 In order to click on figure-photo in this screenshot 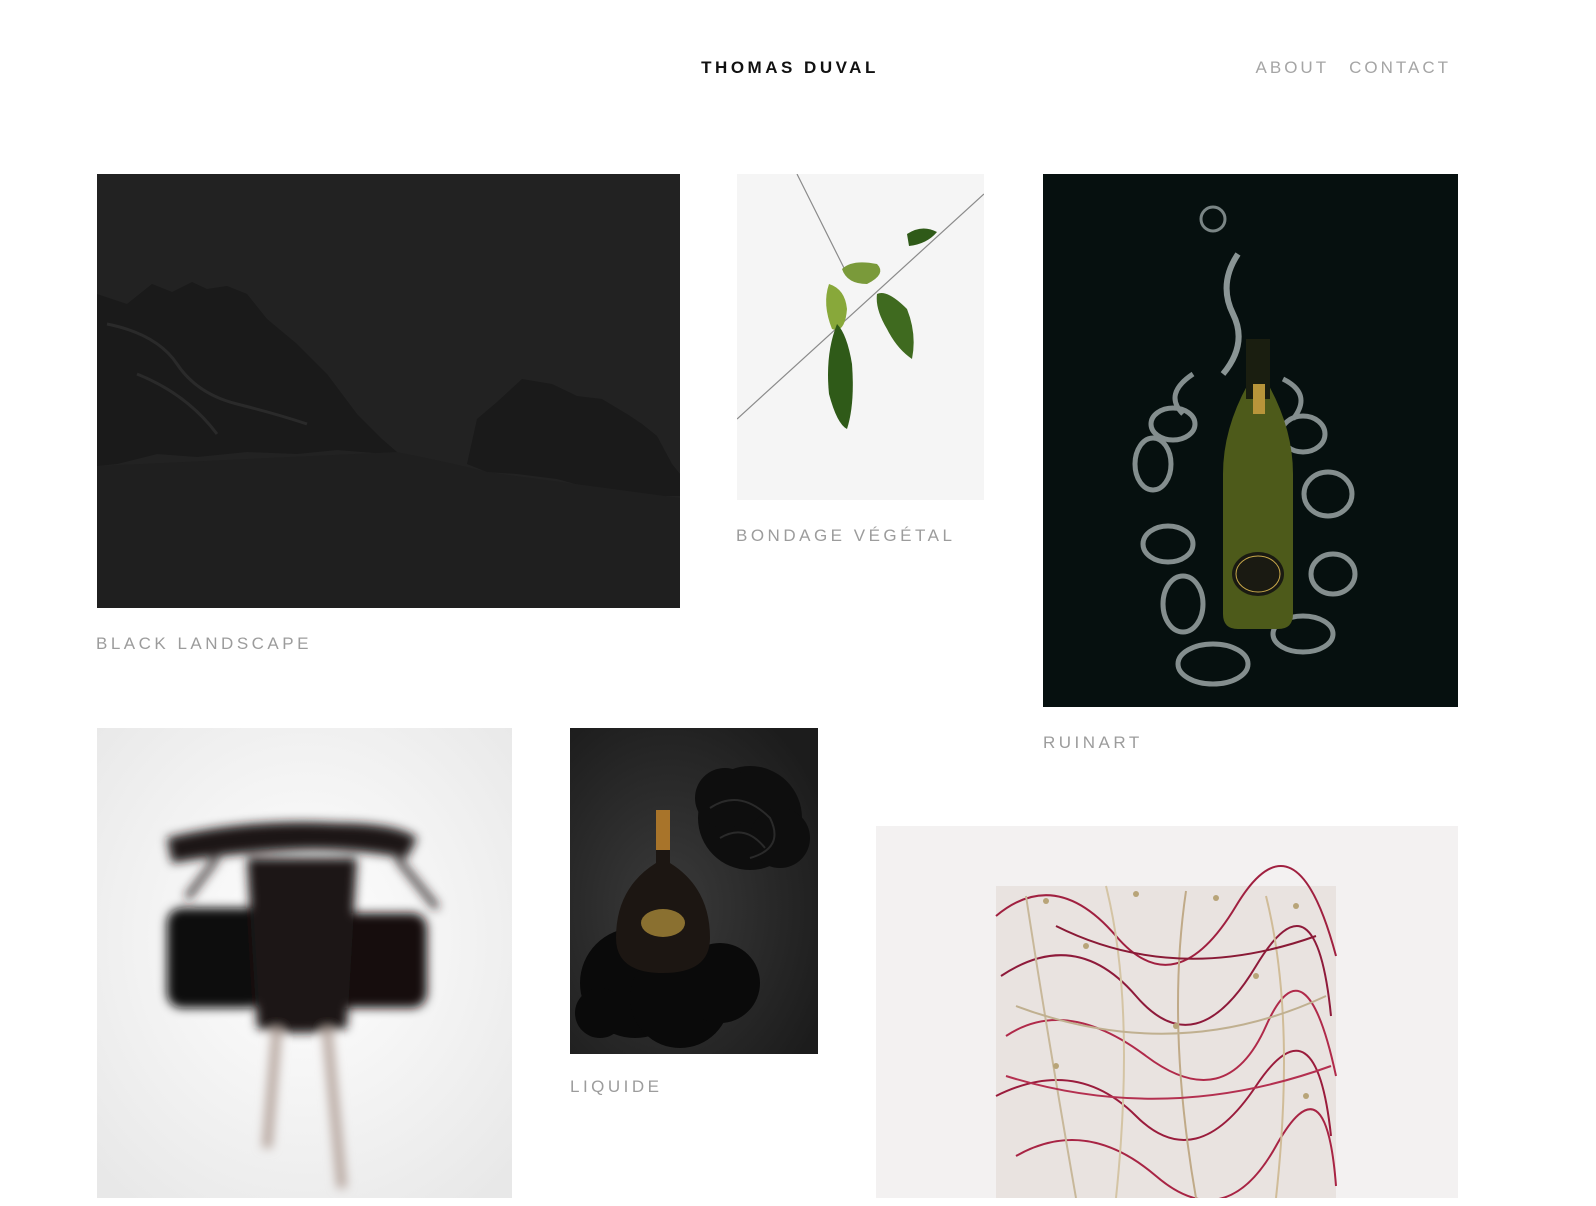, I will do `click(304, 963)`.